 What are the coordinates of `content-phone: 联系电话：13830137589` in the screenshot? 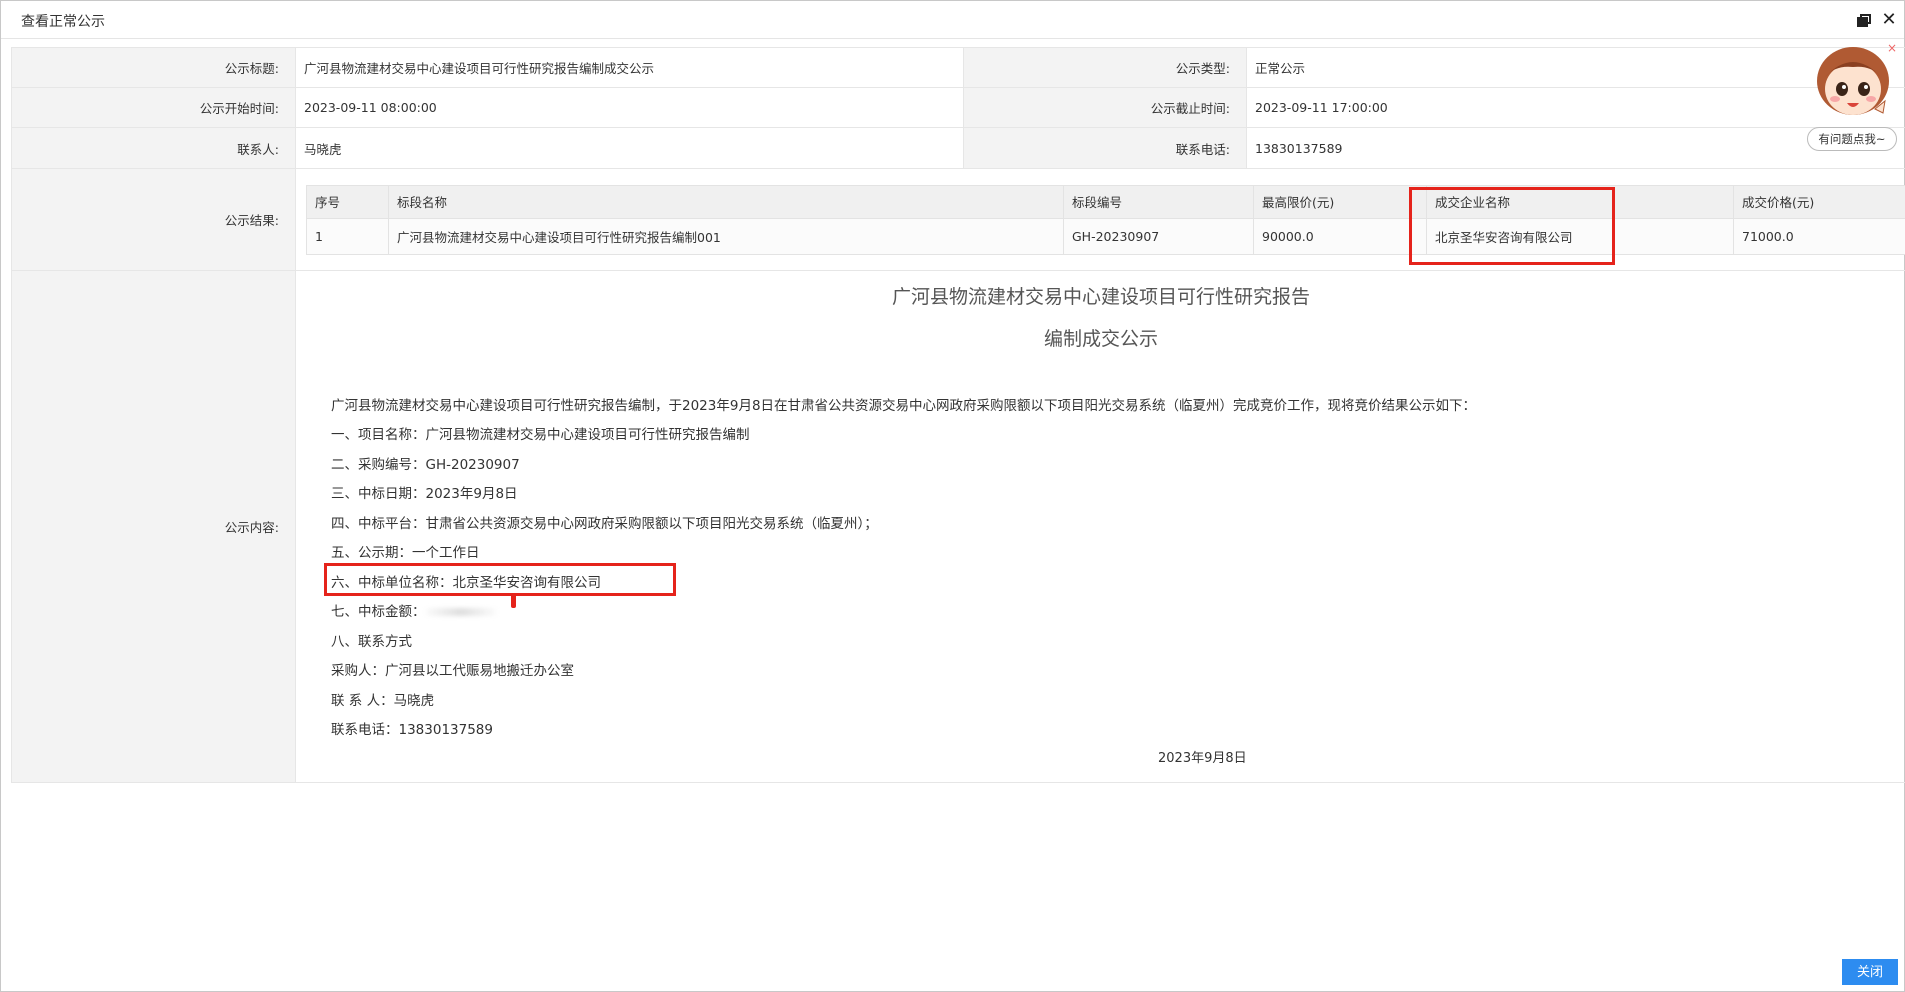 It's located at (412, 730).